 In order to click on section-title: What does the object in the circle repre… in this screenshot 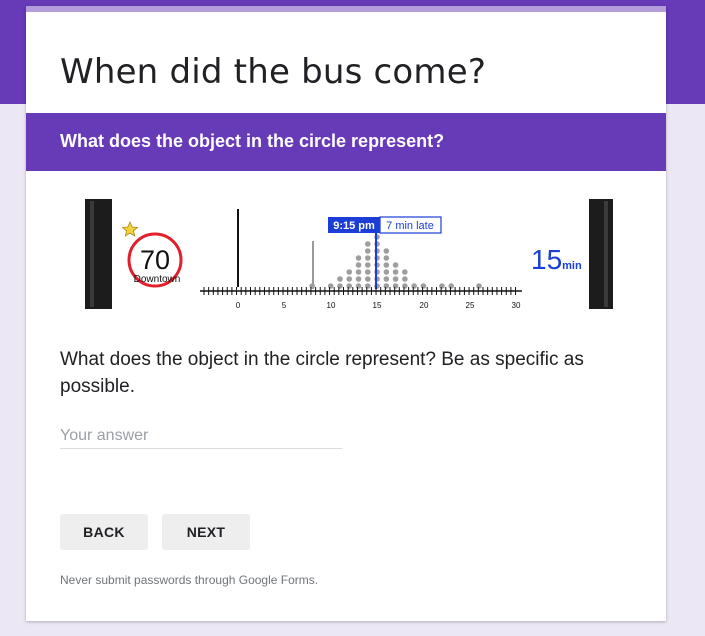, I will do `click(252, 141)`.